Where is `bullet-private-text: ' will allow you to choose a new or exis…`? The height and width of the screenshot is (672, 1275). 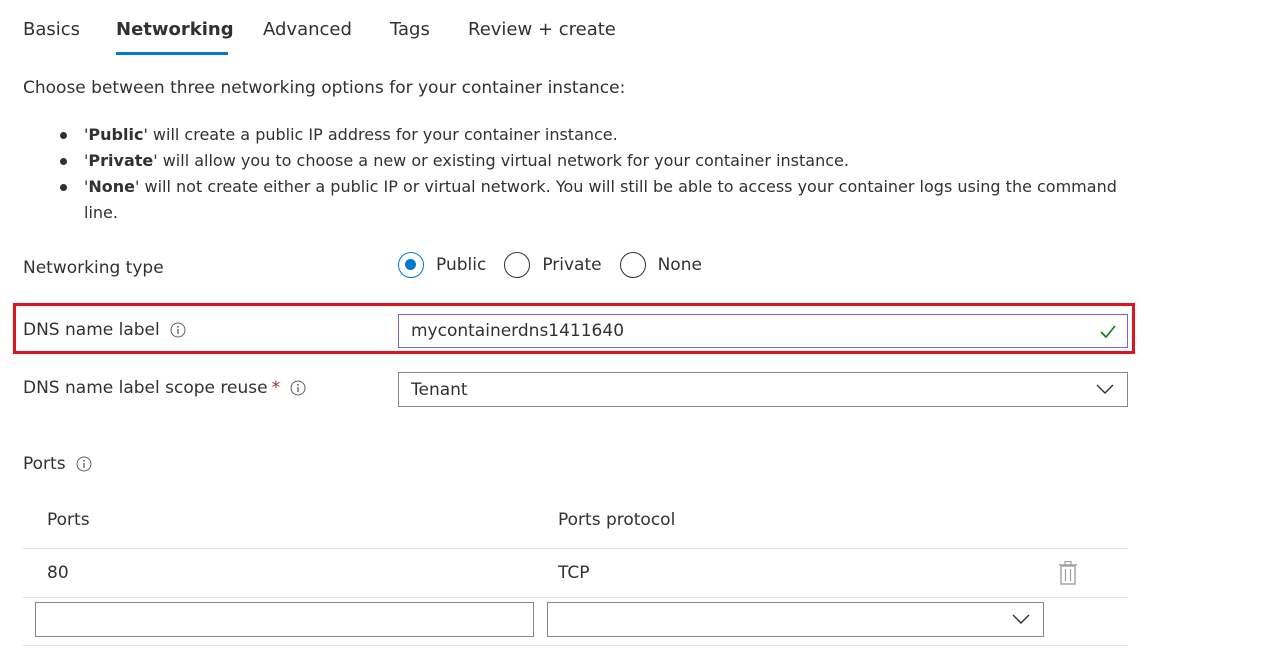
bullet-private-text: ' will allow you to choose a new or exis… is located at coordinates (501, 160).